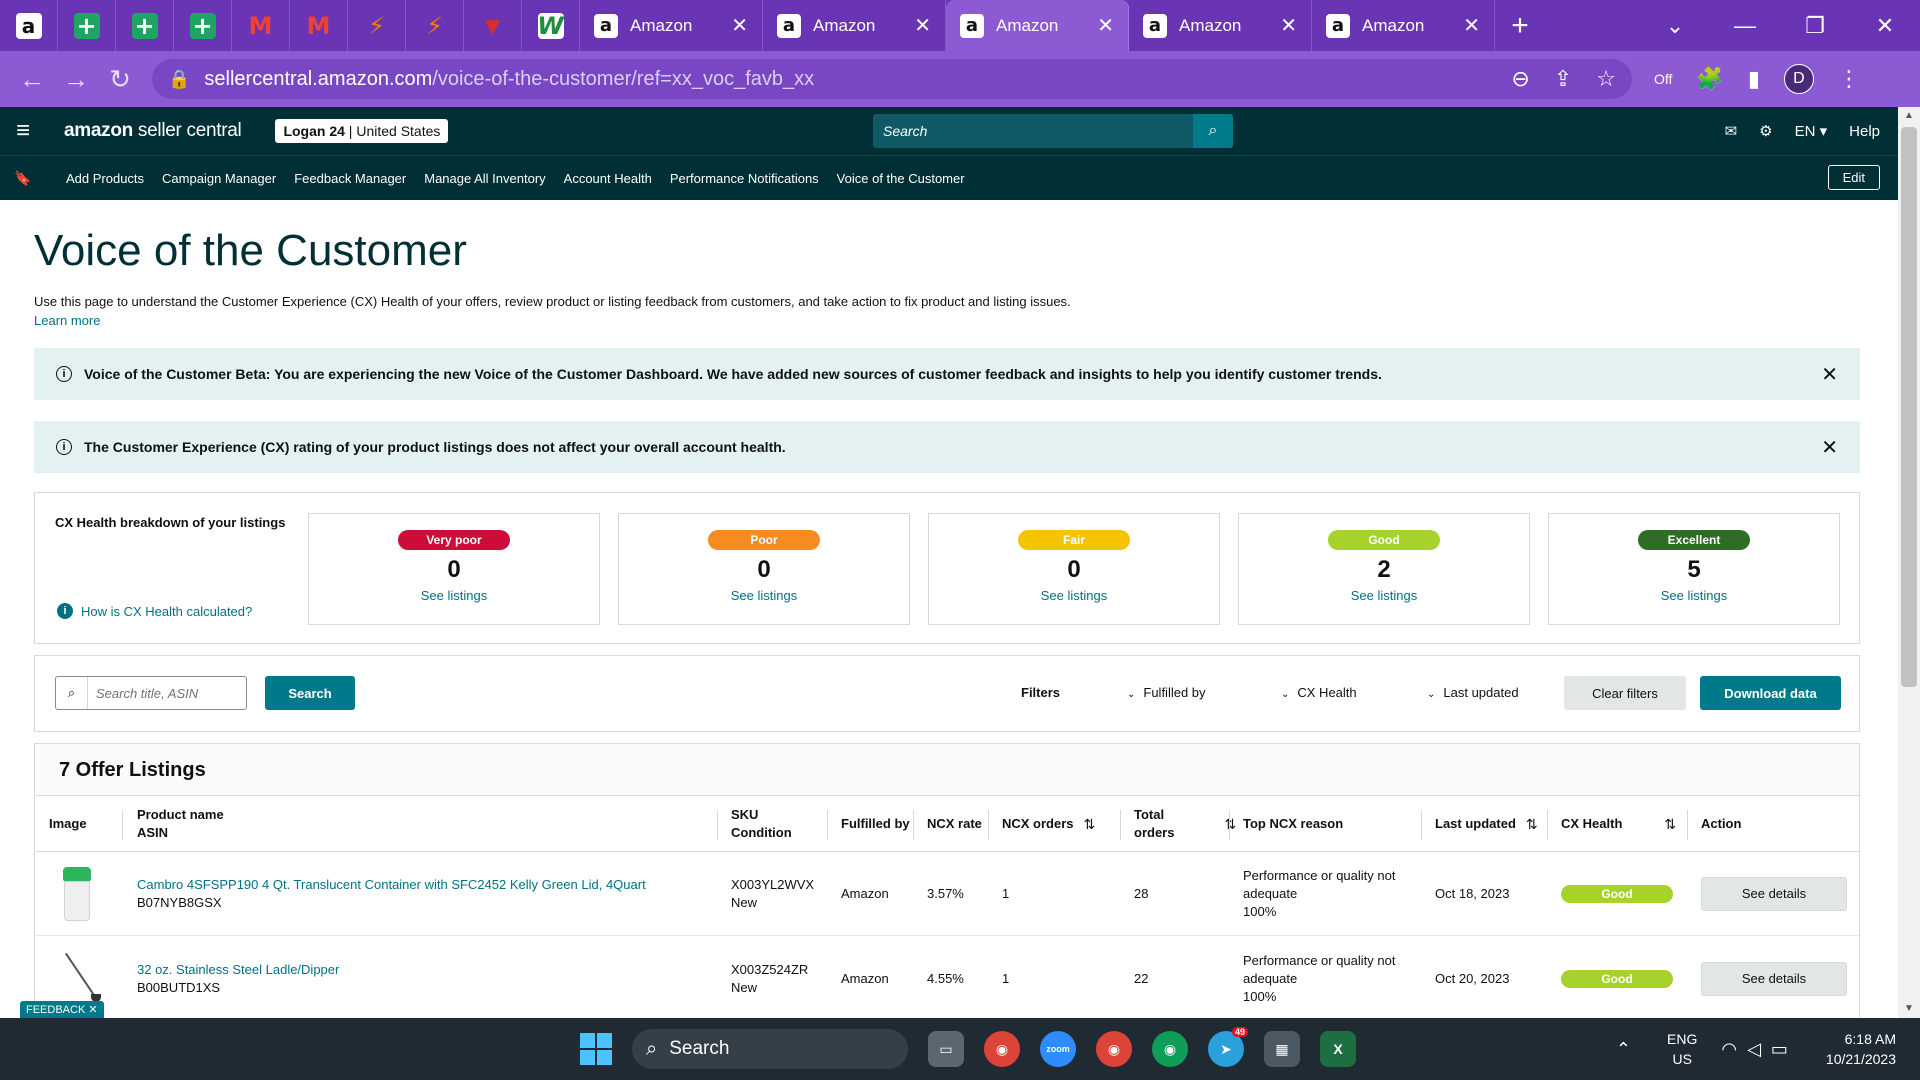 The image size is (1920, 1080). I want to click on chrome-profile-icon: ◉, so click(1114, 1049).